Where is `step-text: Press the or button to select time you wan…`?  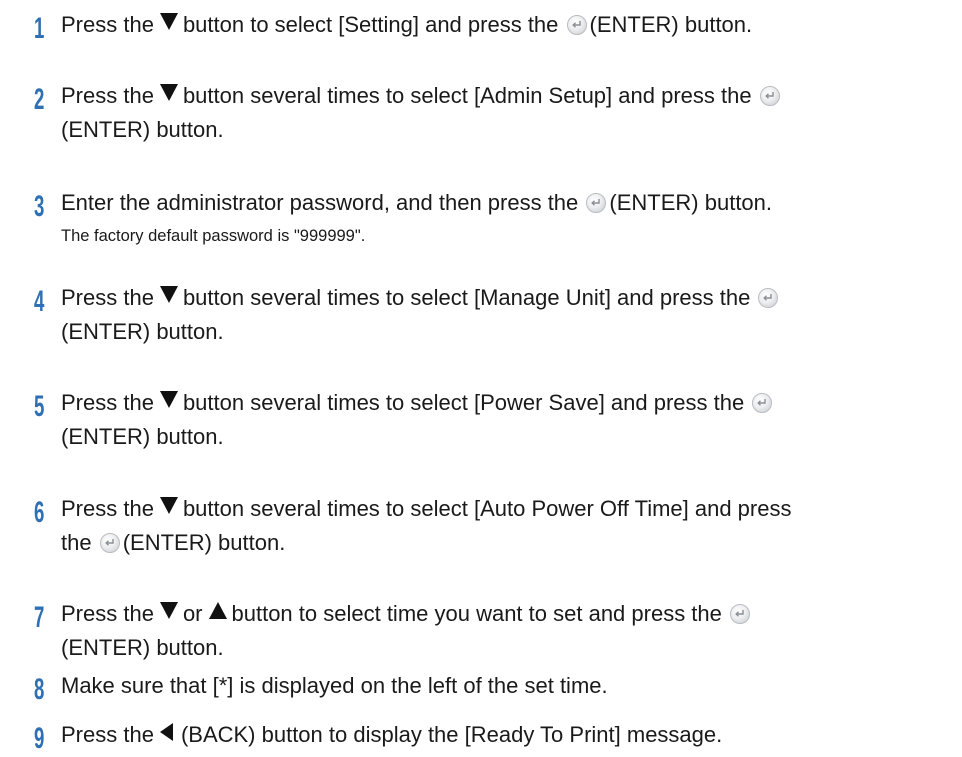
step-text: Press the or button to select time you wan… is located at coordinates (506, 631).